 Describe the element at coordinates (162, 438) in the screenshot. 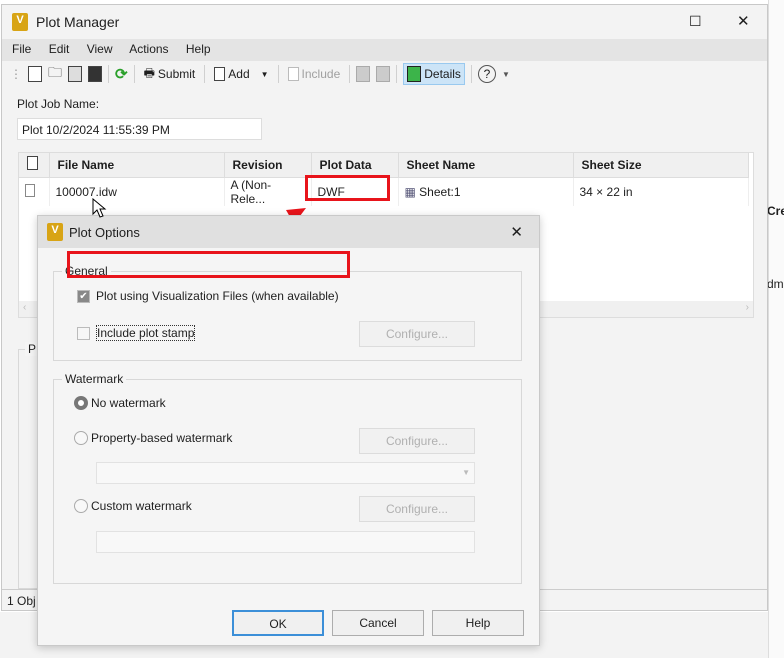

I see `property-watermark-label: Property-based watermark` at that location.